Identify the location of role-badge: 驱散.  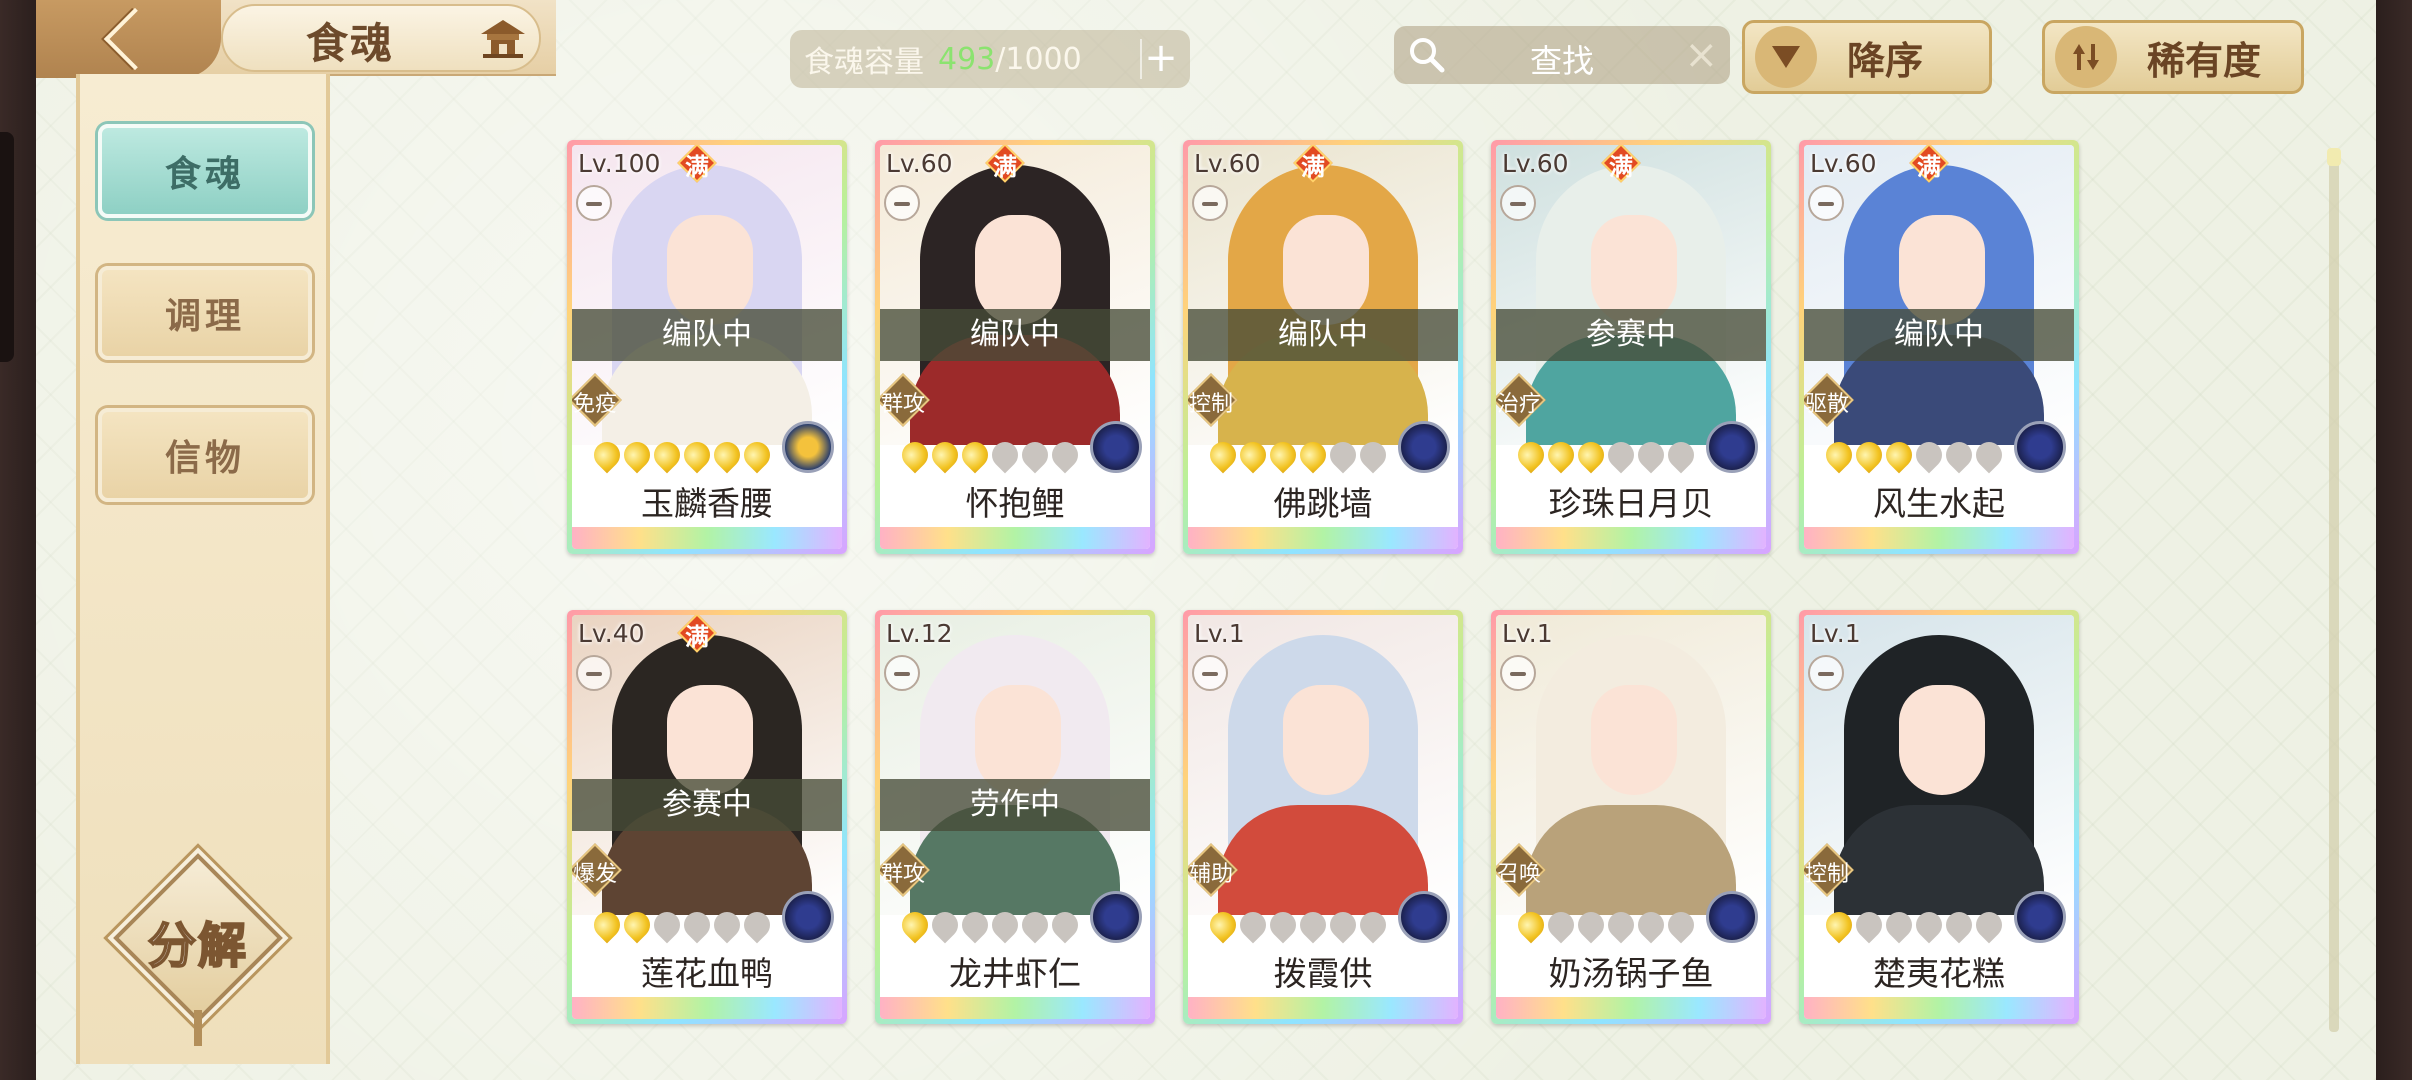
(1829, 400).